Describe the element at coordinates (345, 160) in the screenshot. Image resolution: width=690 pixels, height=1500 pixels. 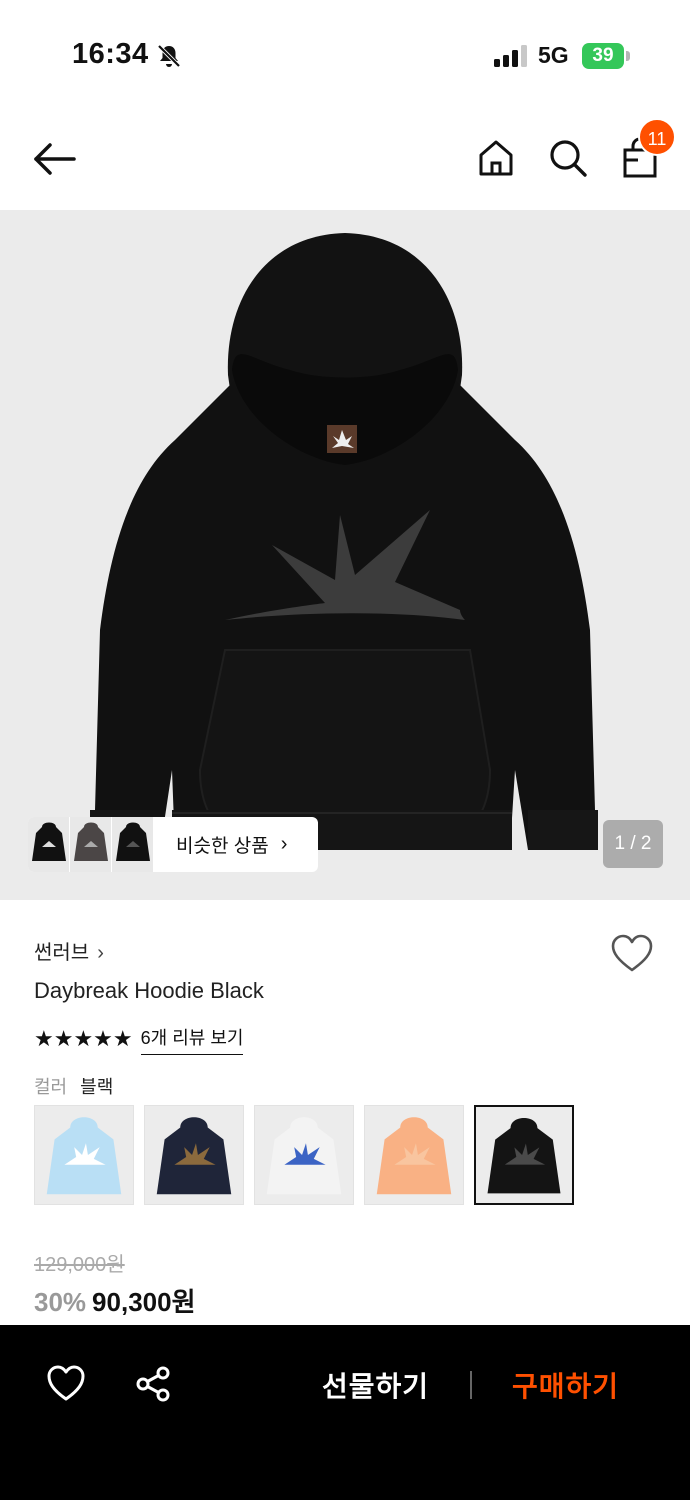
I see `top-nav` at that location.